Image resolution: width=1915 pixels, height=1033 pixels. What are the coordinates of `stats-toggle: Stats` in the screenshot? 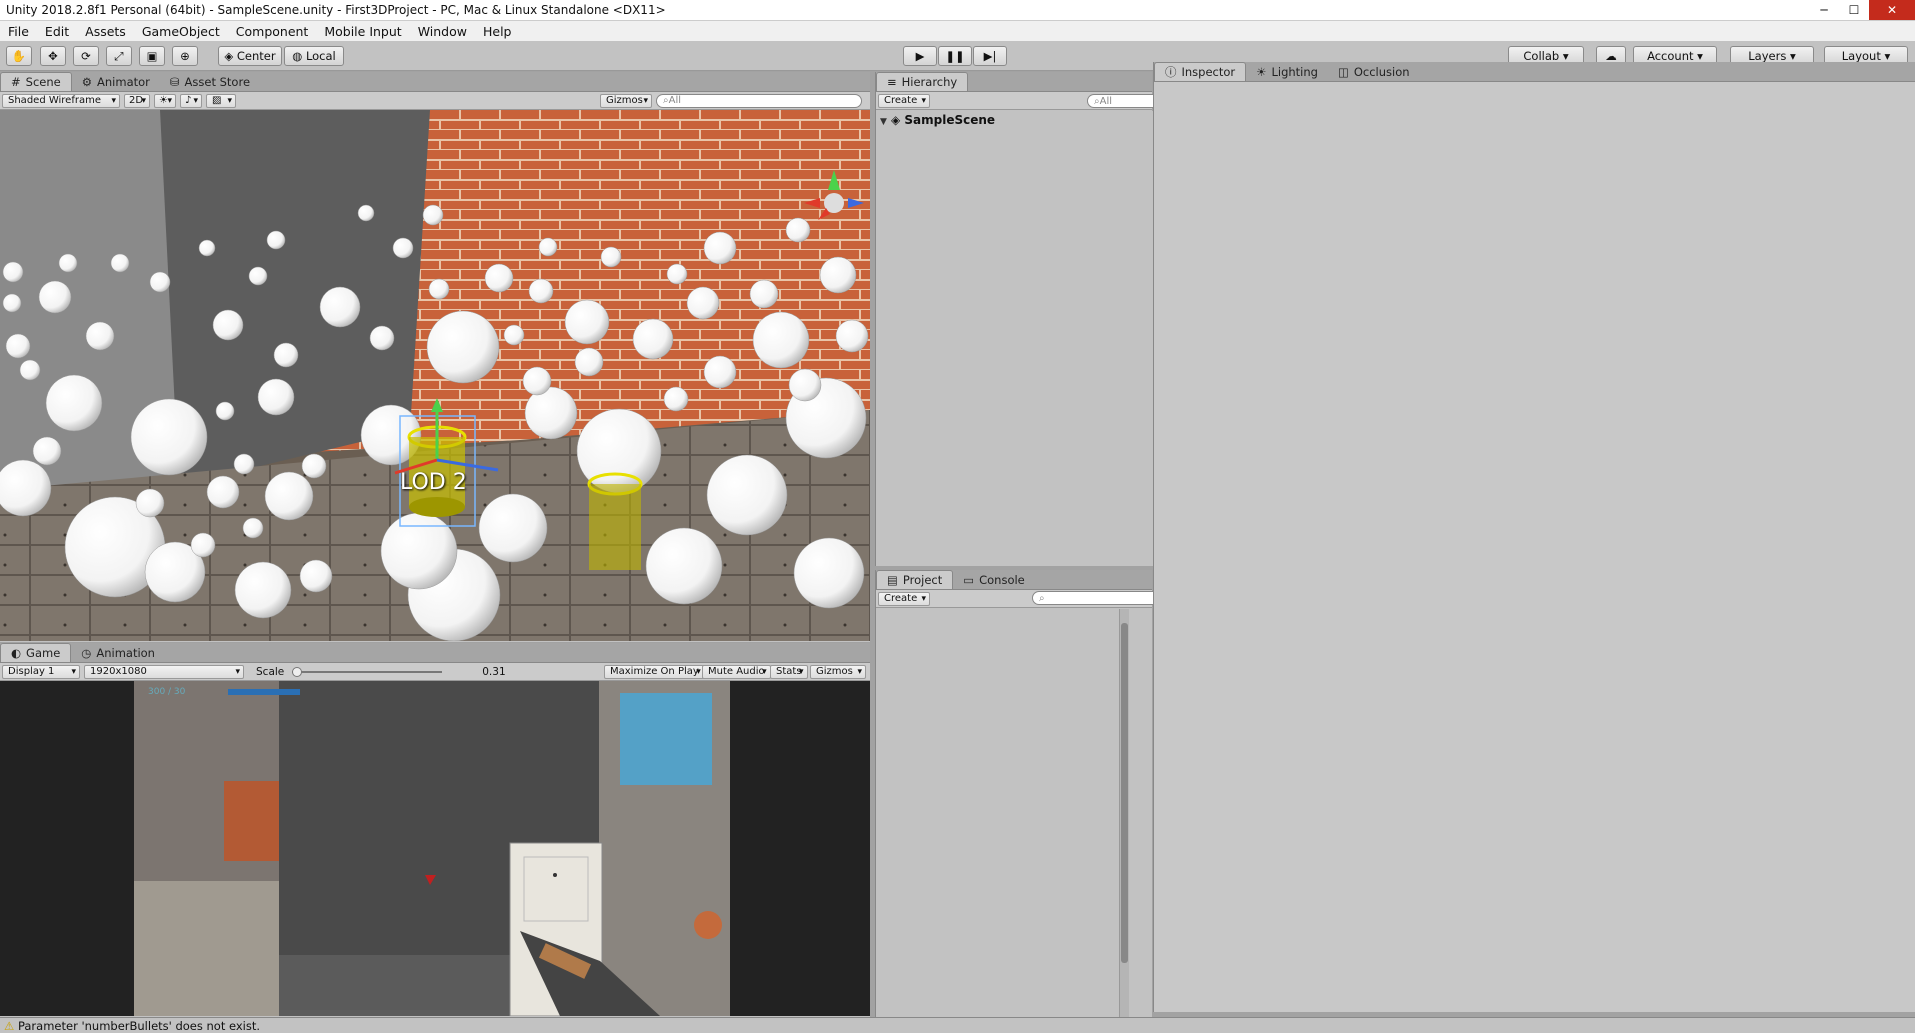 It's located at (789, 671).